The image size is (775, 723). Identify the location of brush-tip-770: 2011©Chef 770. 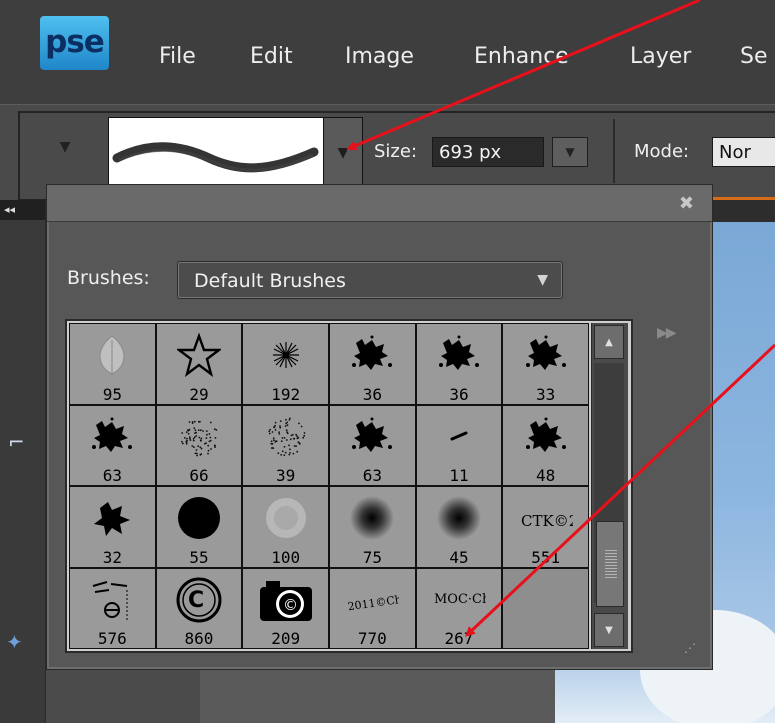
(372, 608).